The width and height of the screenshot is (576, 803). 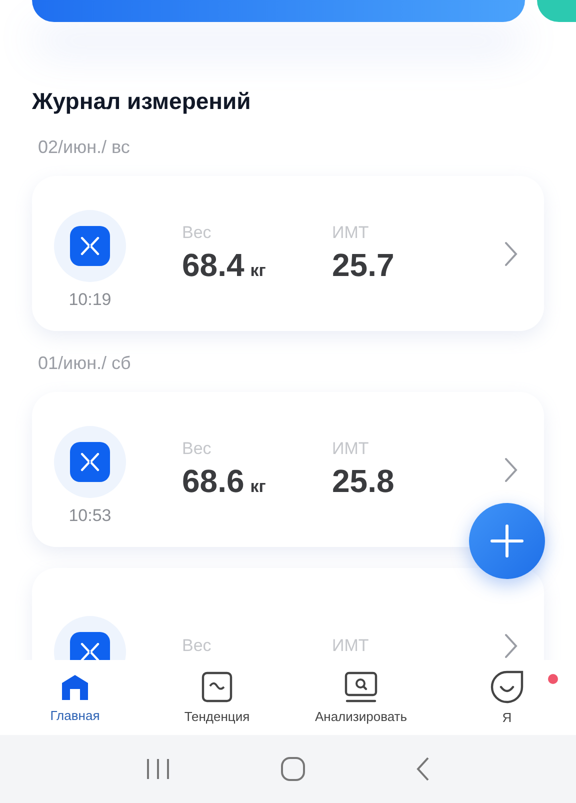 I want to click on nav-tab: Тенденция, so click(x=217, y=697).